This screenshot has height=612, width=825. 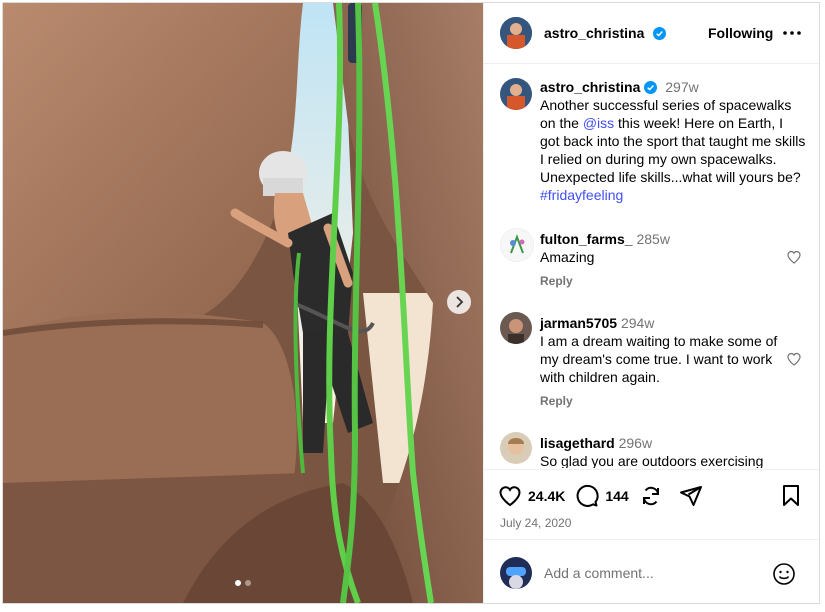 What do you see at coordinates (651, 496) in the screenshot?
I see `share-icon` at bounding box center [651, 496].